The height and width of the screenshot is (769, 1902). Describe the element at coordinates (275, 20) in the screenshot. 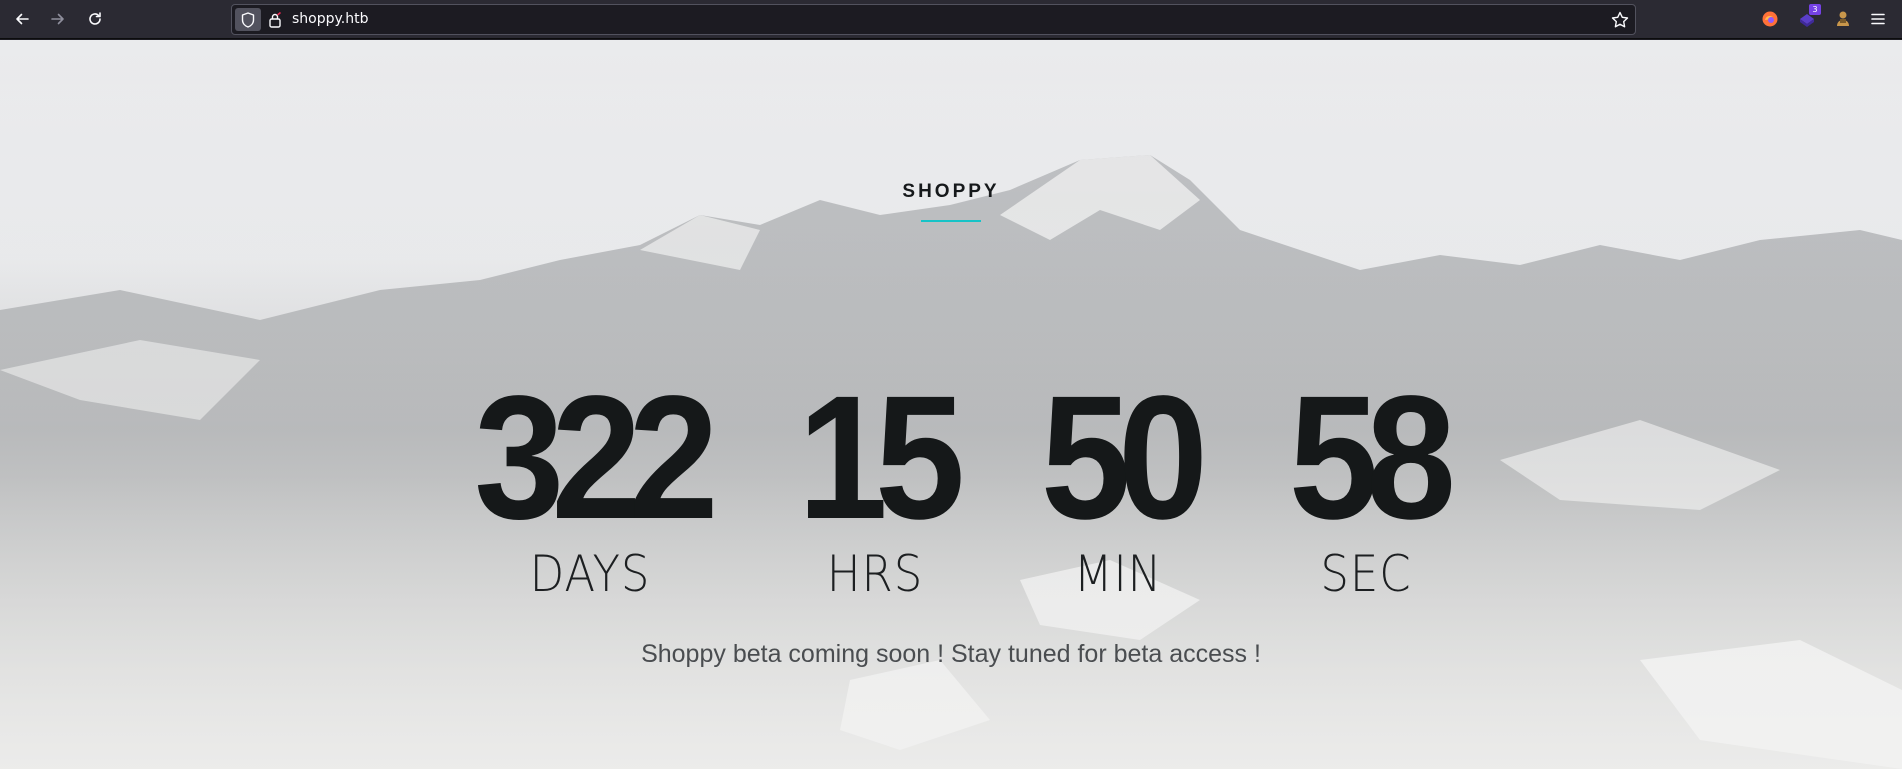

I see `lock-icon` at that location.